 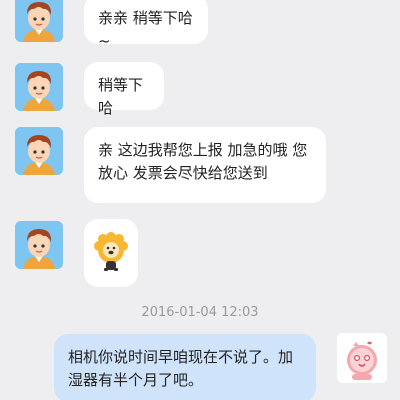 I want to click on cute-face-avatar-icon, so click(x=362, y=358).